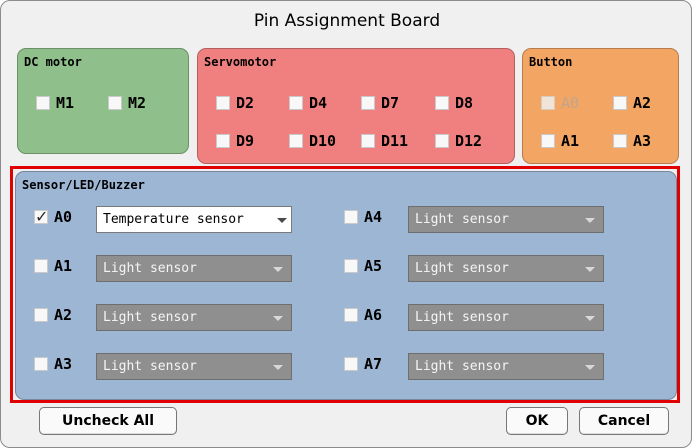 The width and height of the screenshot is (692, 448). What do you see at coordinates (83, 185) in the screenshot?
I see `sensor-title: Sensor/LED/Buzzer` at bounding box center [83, 185].